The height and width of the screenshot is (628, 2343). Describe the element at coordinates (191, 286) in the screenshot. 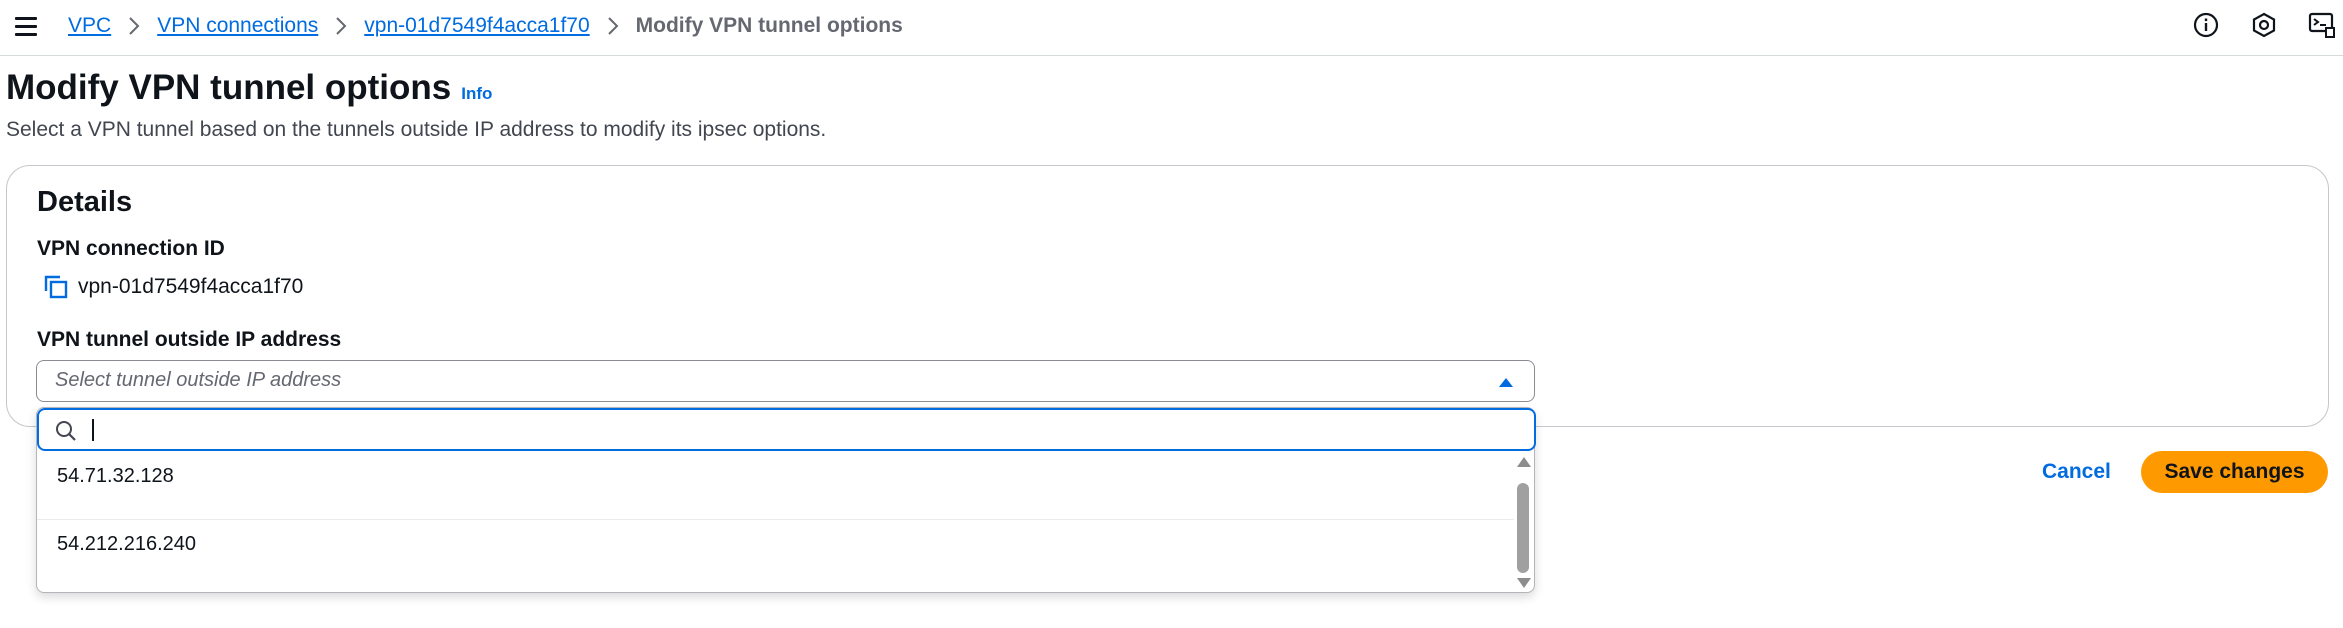

I see `vpn-connection-id-value: vpn-01d7549f4acca1f70` at that location.